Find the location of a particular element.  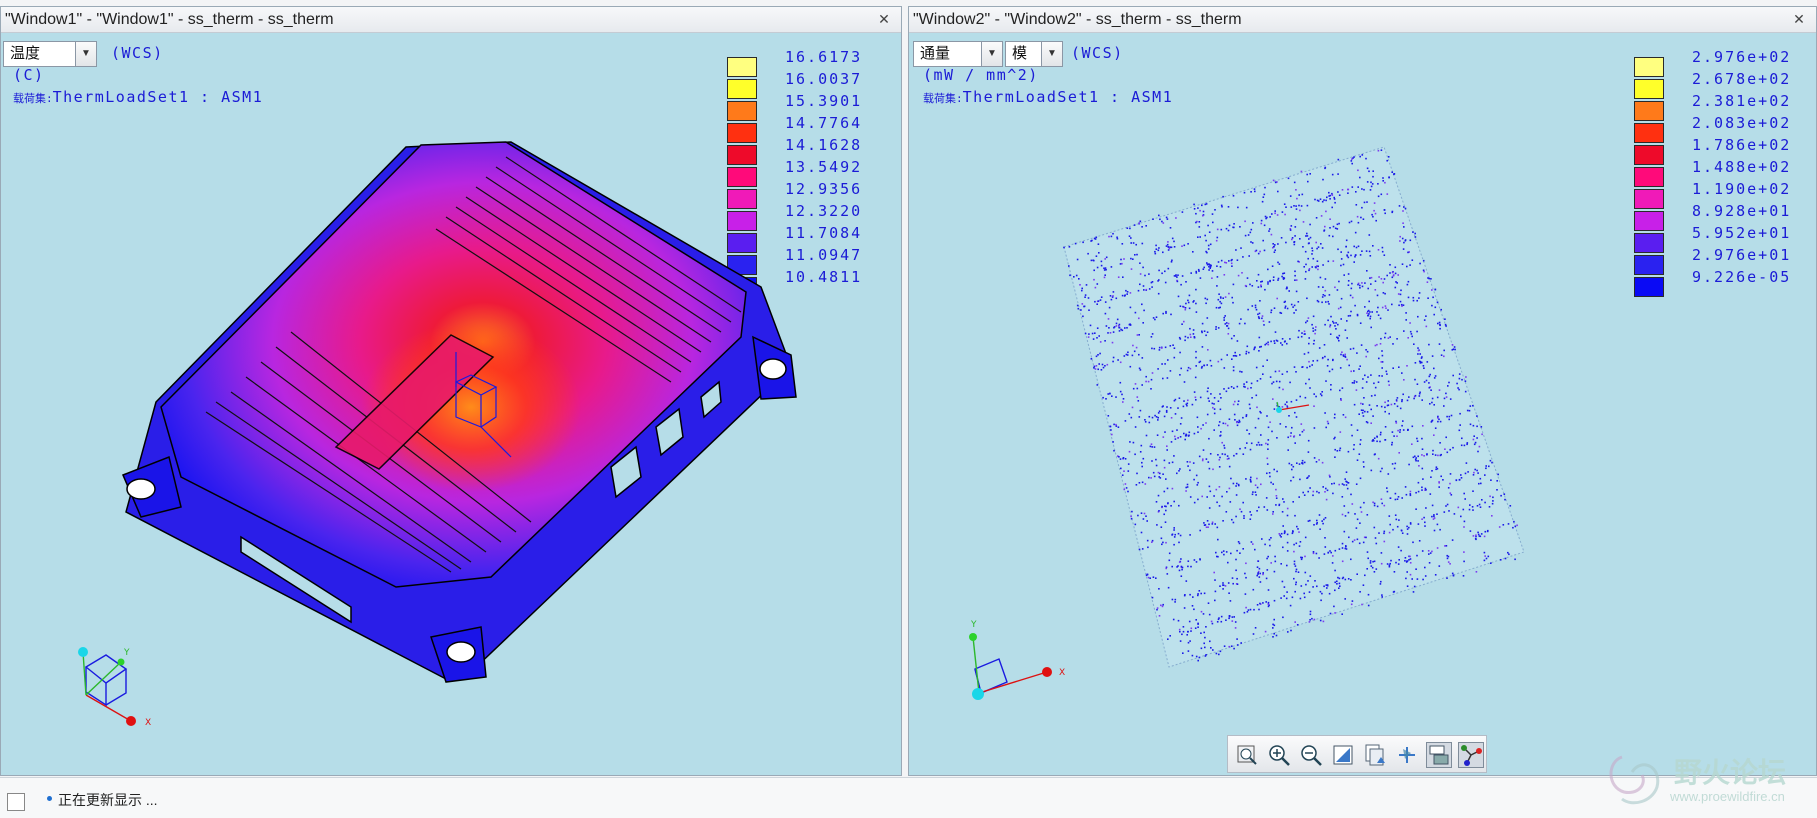

zoom-fit-button is located at coordinates (1247, 755).